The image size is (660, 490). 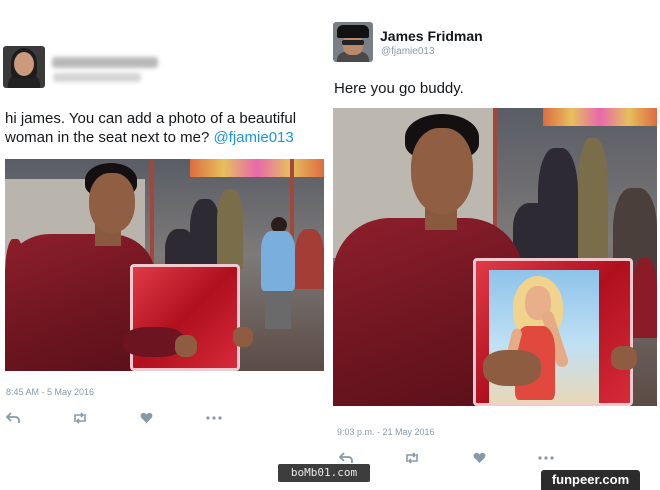 I want to click on tweet-timestamp: 8:45 AM - 5 May 2016, so click(x=50, y=392).